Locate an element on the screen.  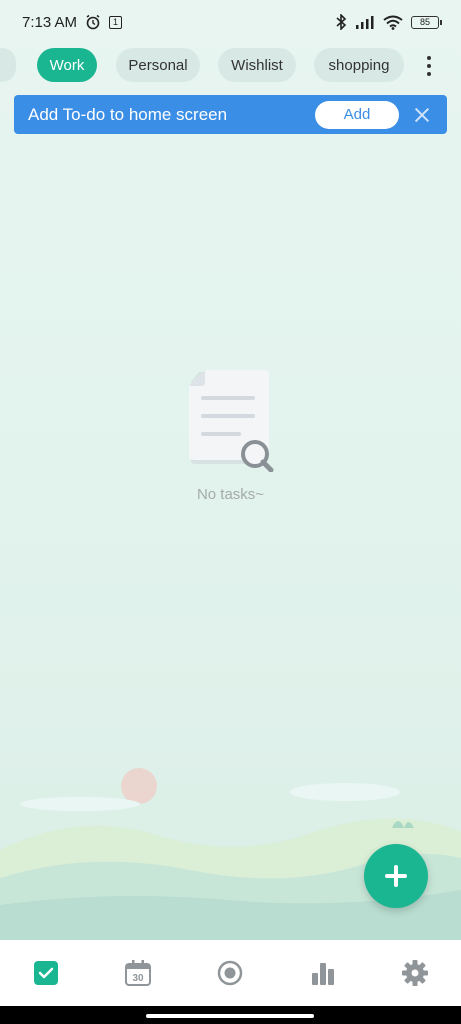
settings-icon is located at coordinates (414, 973).